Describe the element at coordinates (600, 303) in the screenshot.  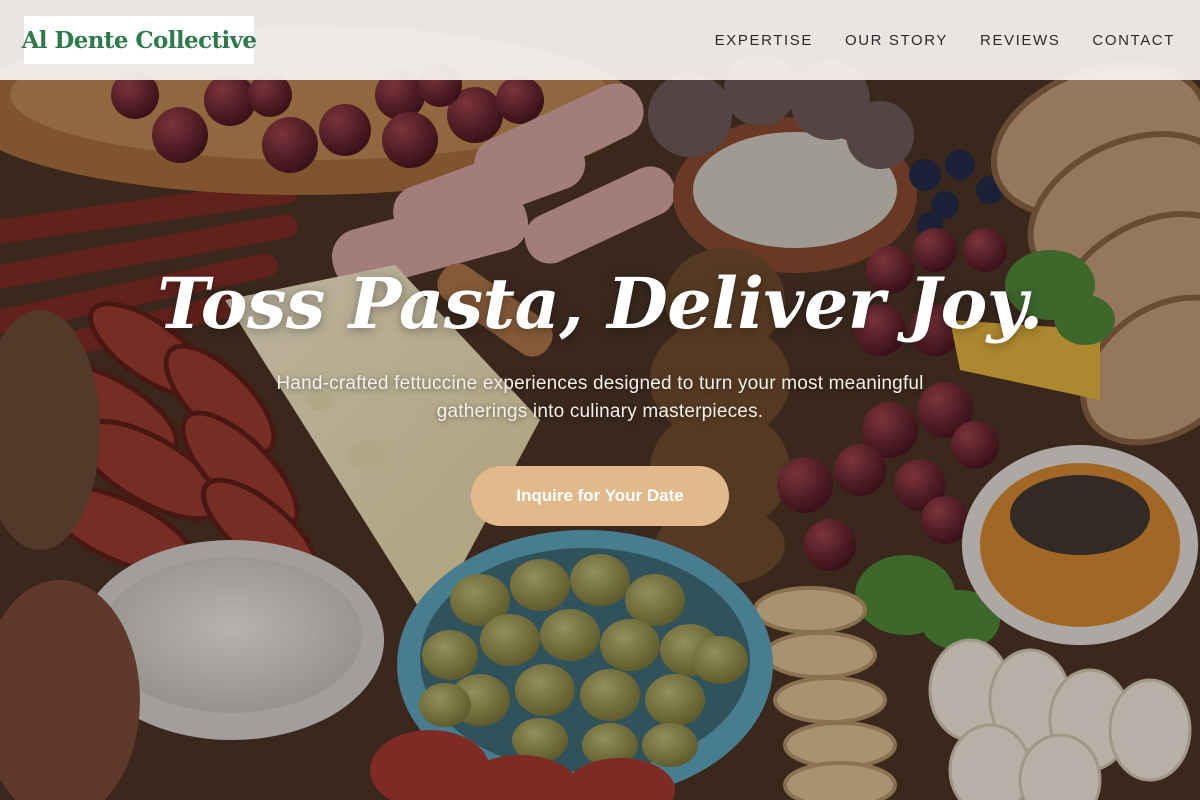
I see `hero-headline: Toss Pasta, Deliver Joy.` at that location.